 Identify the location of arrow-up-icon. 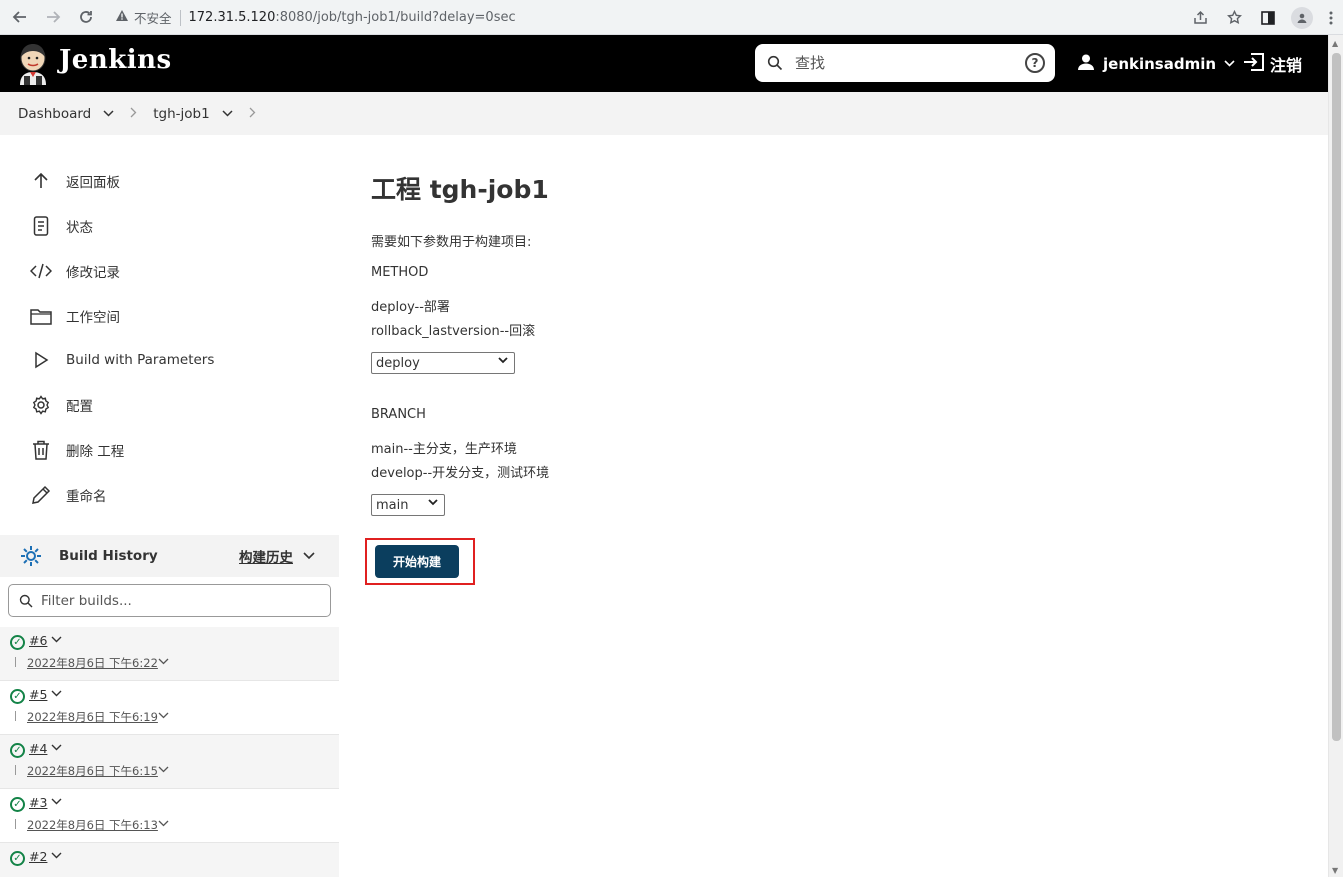
(41, 181).